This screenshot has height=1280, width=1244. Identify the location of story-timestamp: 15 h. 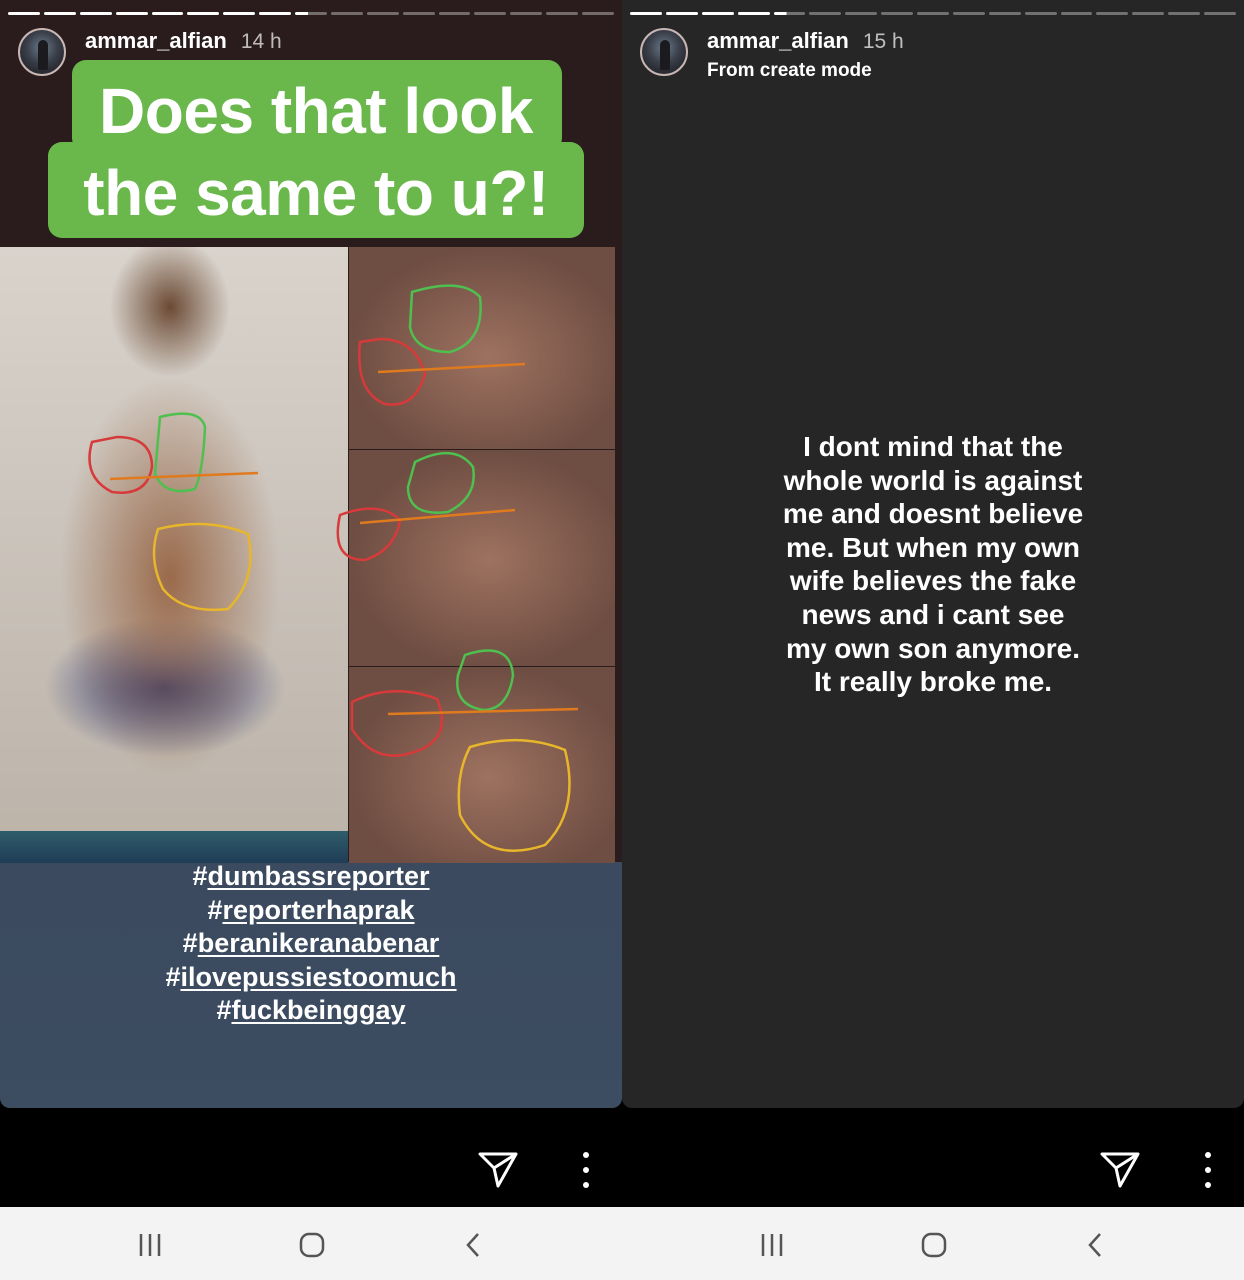
(883, 41).